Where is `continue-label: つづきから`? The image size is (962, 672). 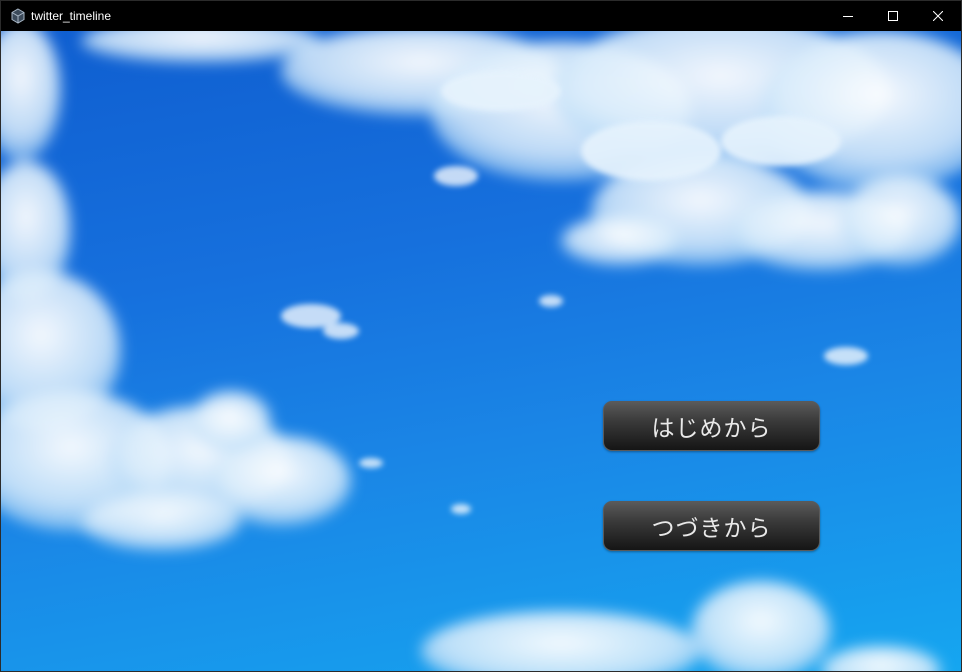 continue-label: つづきから is located at coordinates (711, 529).